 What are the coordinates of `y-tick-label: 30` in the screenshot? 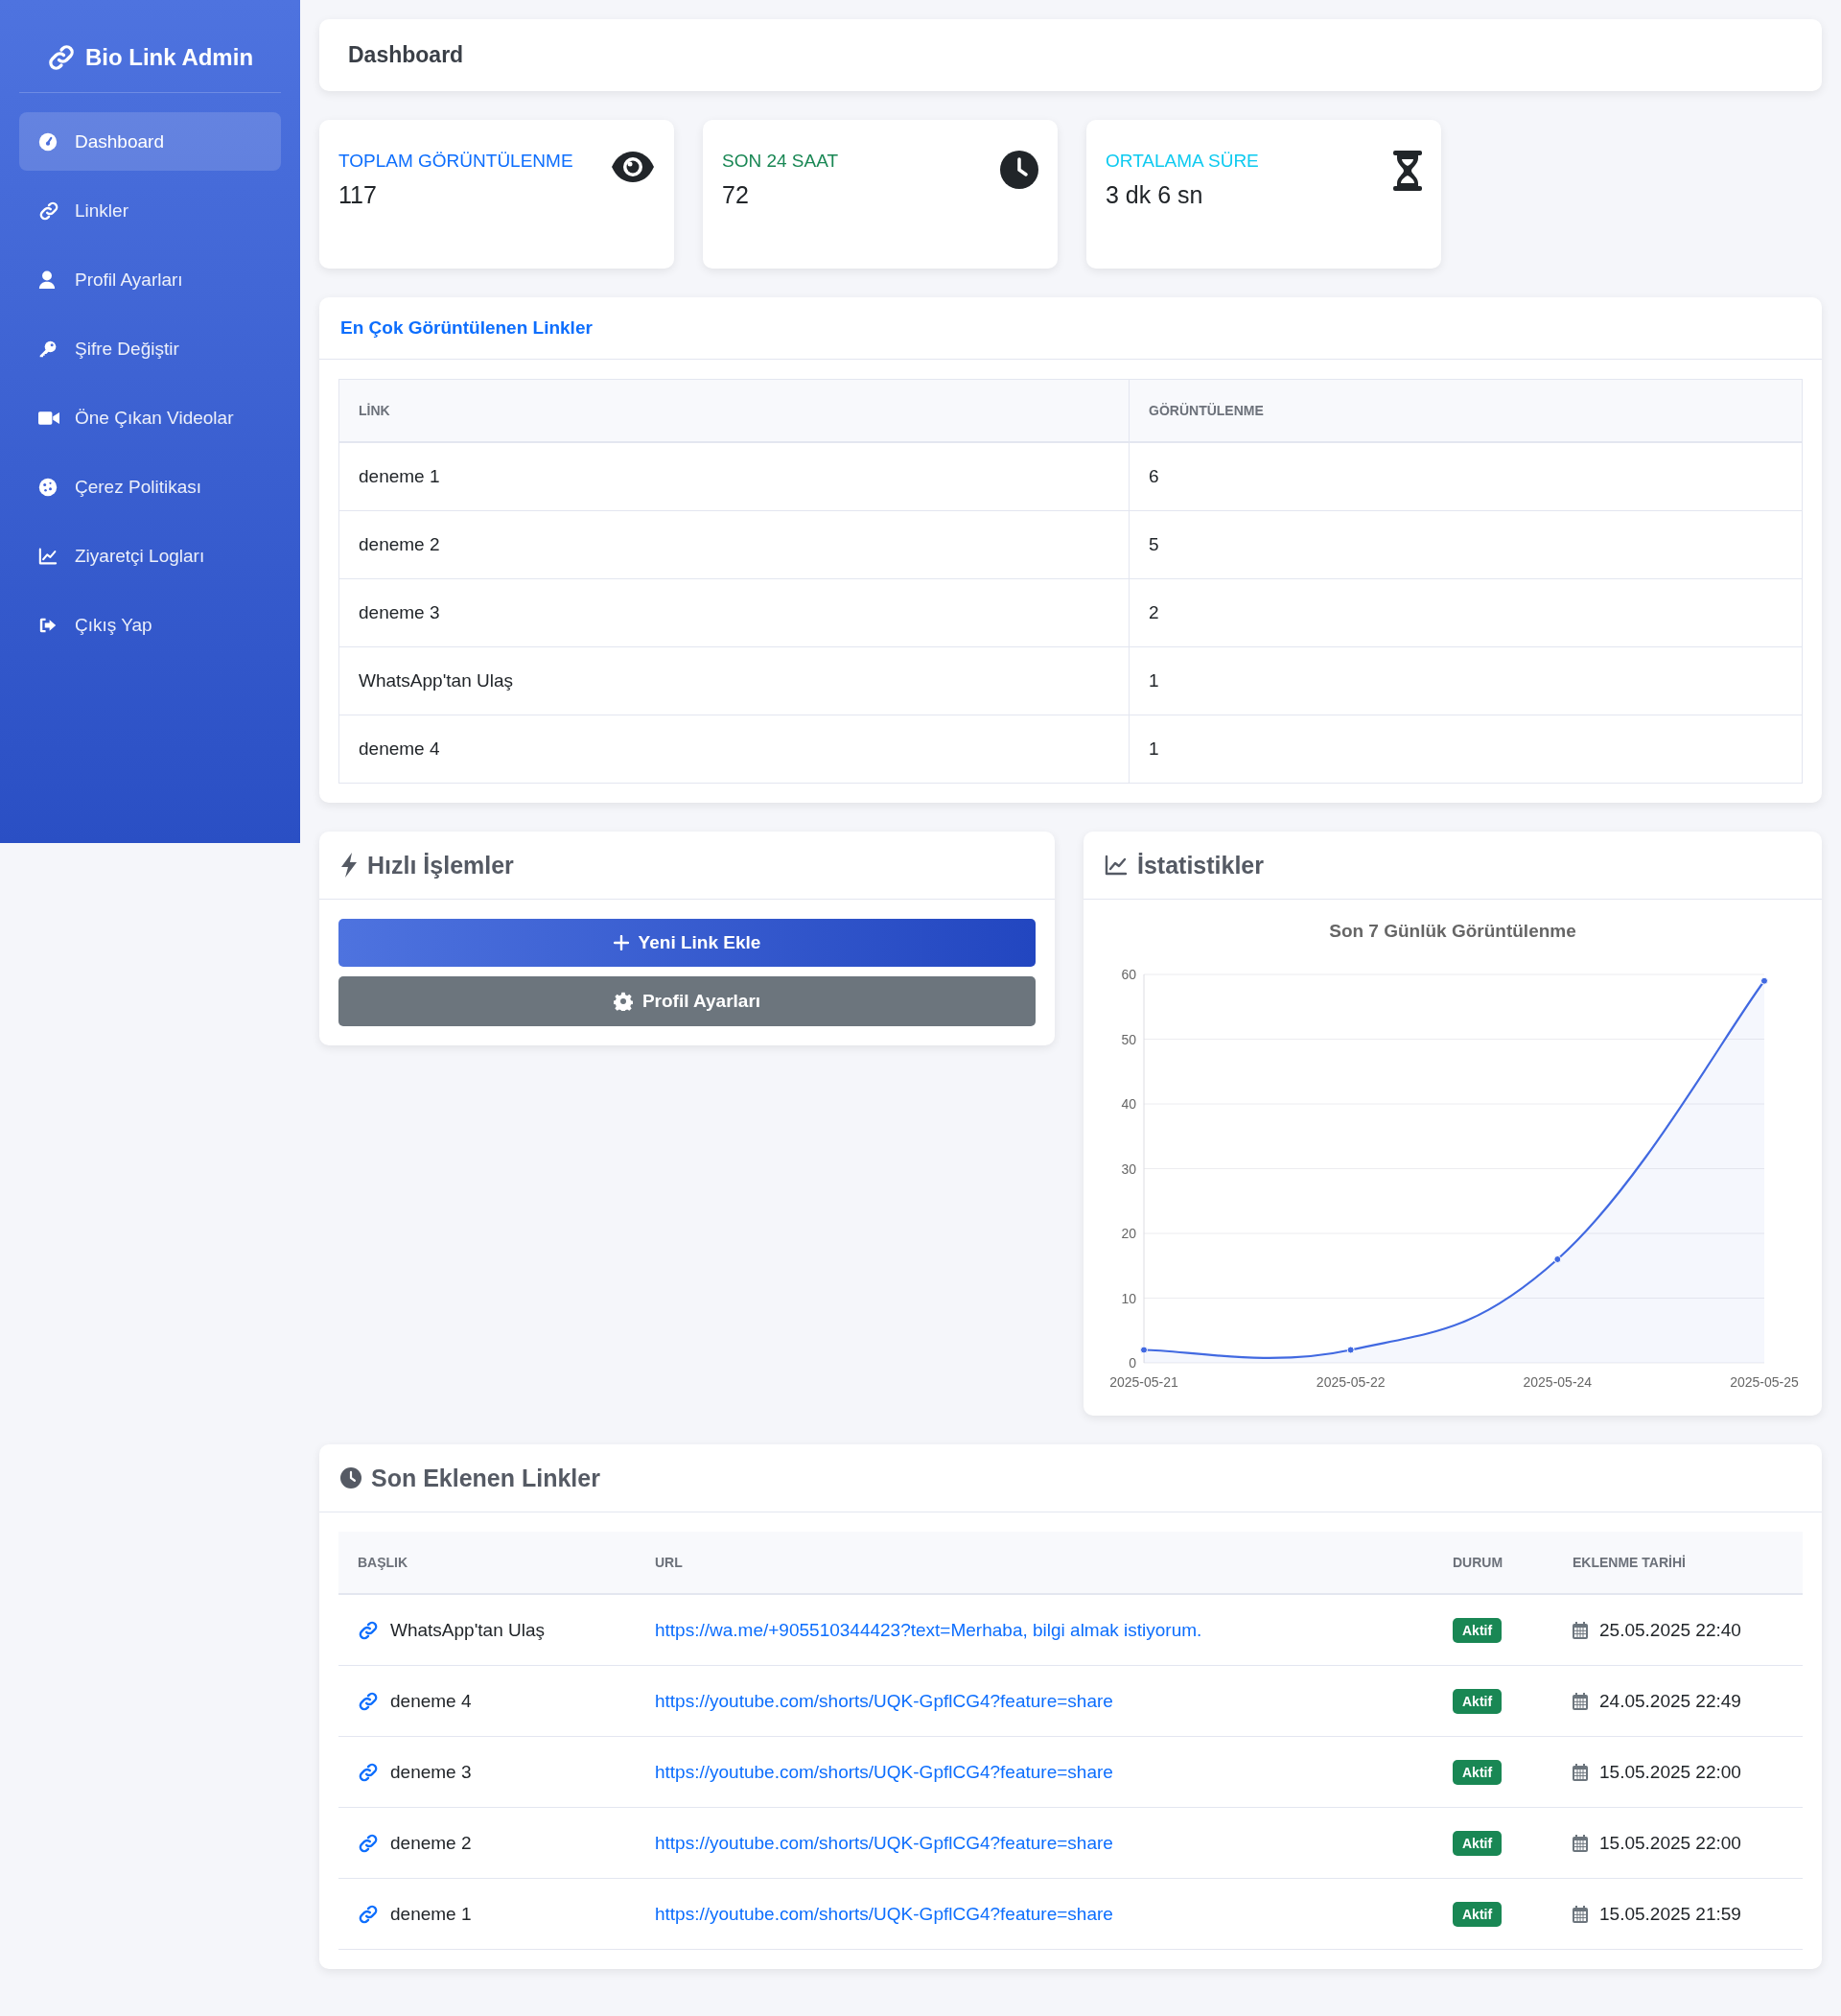 It's located at (1128, 1169).